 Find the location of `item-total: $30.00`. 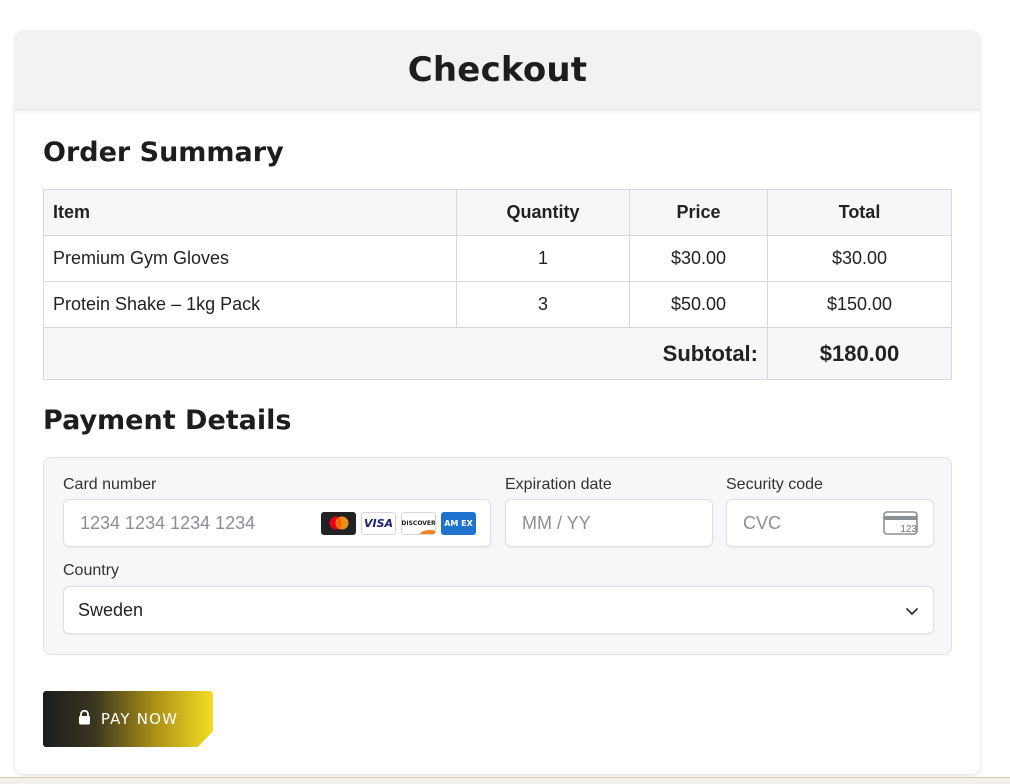

item-total: $30.00 is located at coordinates (859, 258).